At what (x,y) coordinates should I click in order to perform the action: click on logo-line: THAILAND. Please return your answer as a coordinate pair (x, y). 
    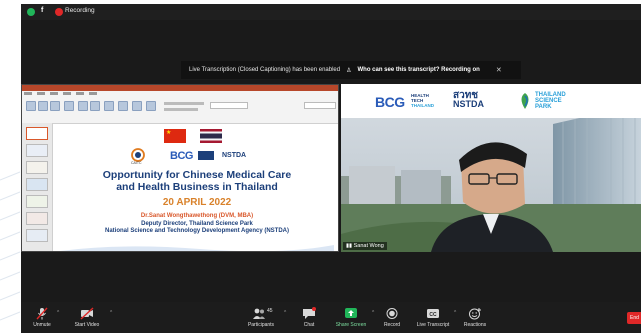
    Looking at the image, I should click on (422, 105).